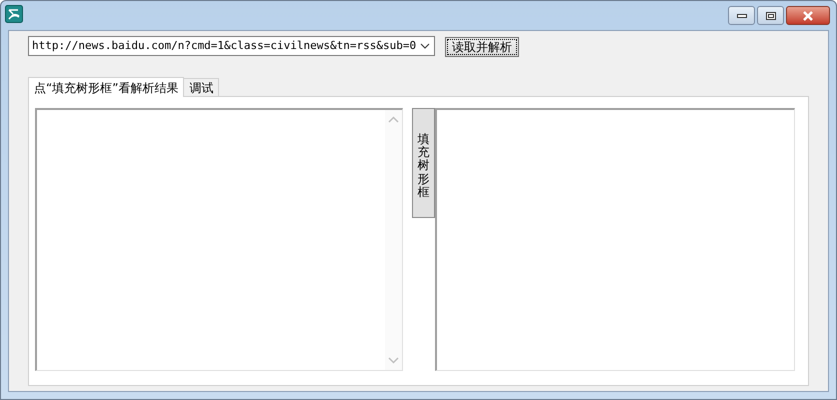 The height and width of the screenshot is (400, 837). I want to click on close-icon, so click(808, 15).